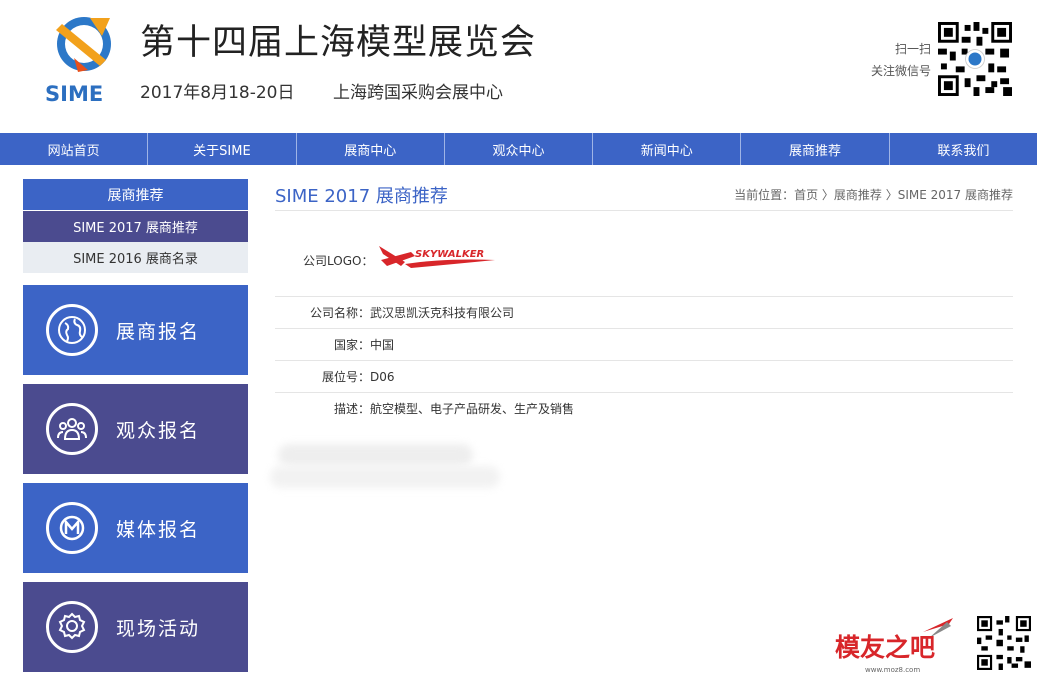 This screenshot has width=1037, height=677. I want to click on info-row-country: 国家： 中国, so click(644, 344).